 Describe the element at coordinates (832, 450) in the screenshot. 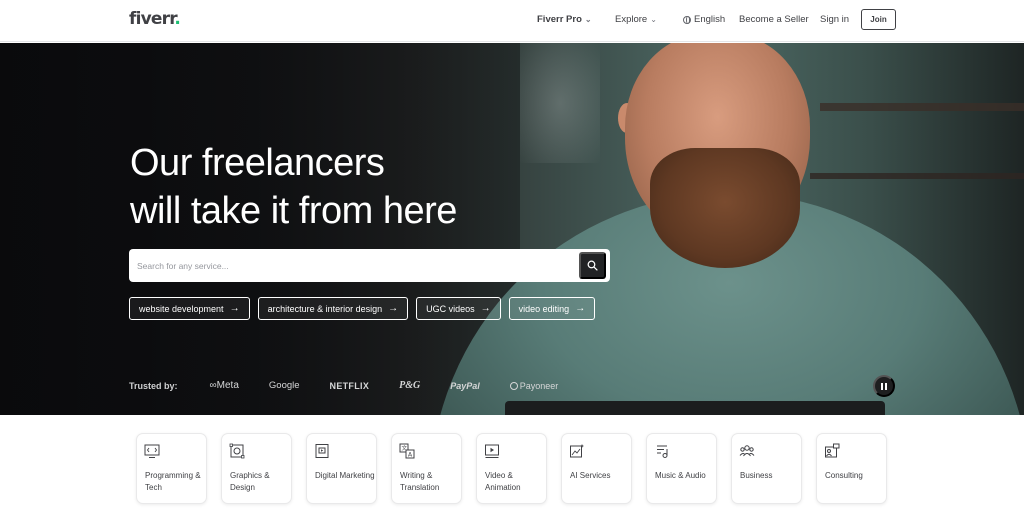

I see `consulting-icon` at that location.